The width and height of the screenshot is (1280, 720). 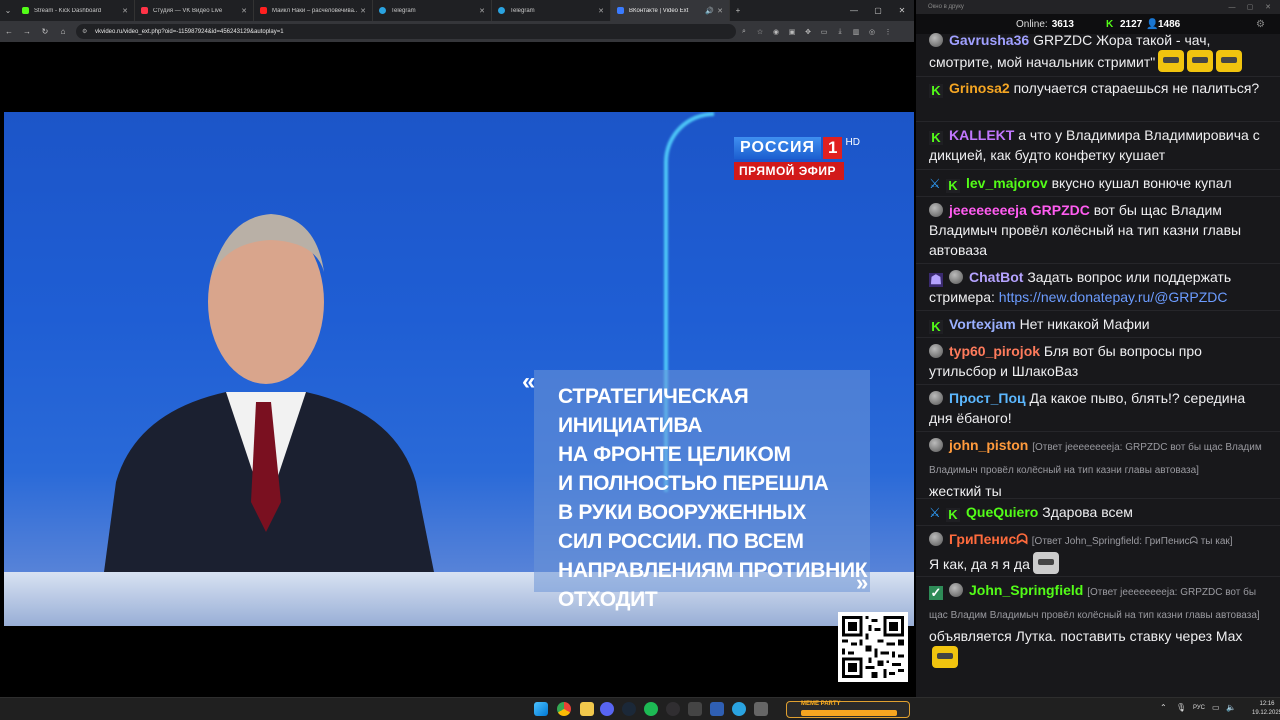 What do you see at coordinates (856, 31) in the screenshot?
I see `sidebar-icon: ▥` at bounding box center [856, 31].